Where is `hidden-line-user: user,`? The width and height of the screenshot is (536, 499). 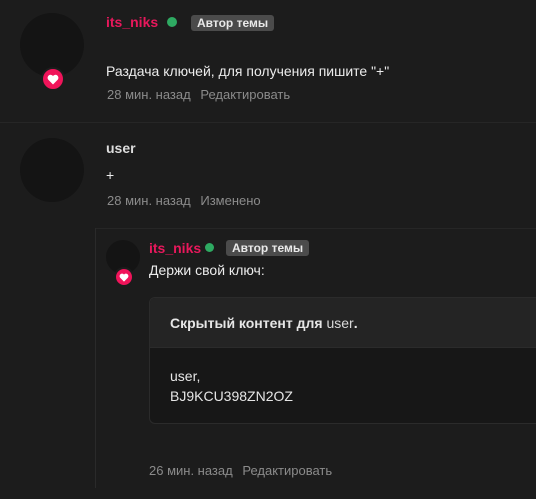
hidden-line-user: user, is located at coordinates (185, 376).